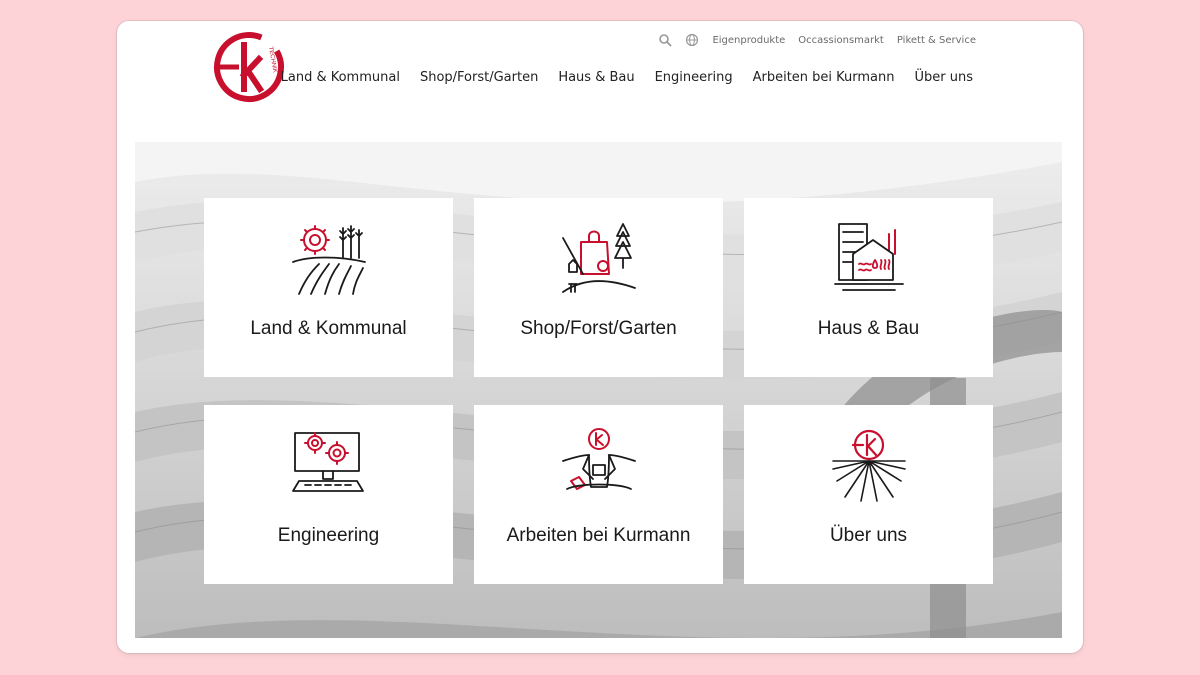  What do you see at coordinates (868, 328) in the screenshot?
I see `tile-title: Haus & Bau` at bounding box center [868, 328].